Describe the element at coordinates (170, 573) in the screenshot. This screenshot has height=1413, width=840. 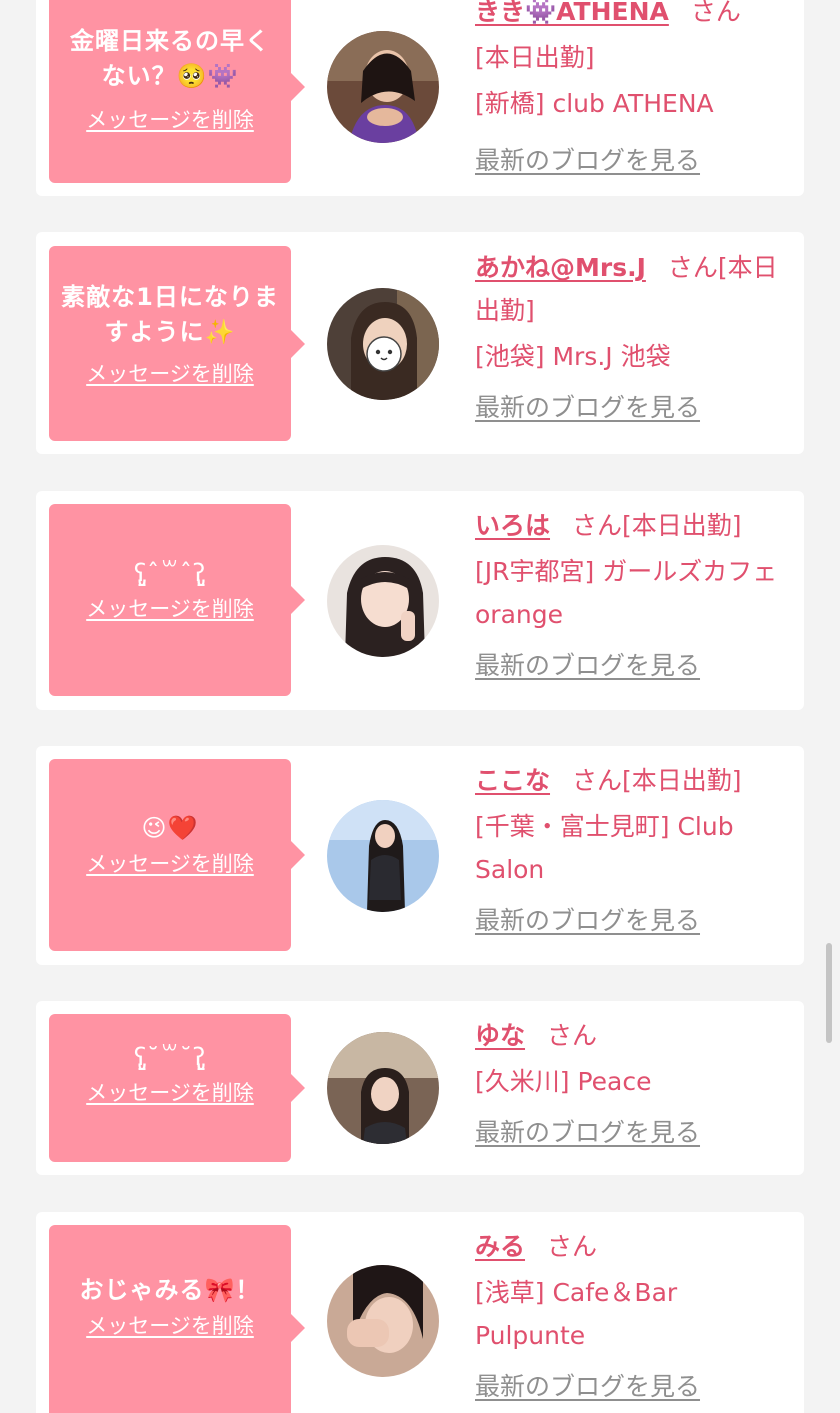
I see `message-text: ʕ̡̢̡ˆ꒳ˆʔ̢̡̢` at that location.